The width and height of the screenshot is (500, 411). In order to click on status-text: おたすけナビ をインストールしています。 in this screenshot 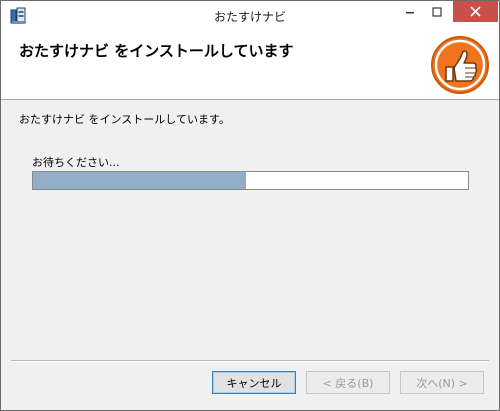, I will do `click(124, 119)`.